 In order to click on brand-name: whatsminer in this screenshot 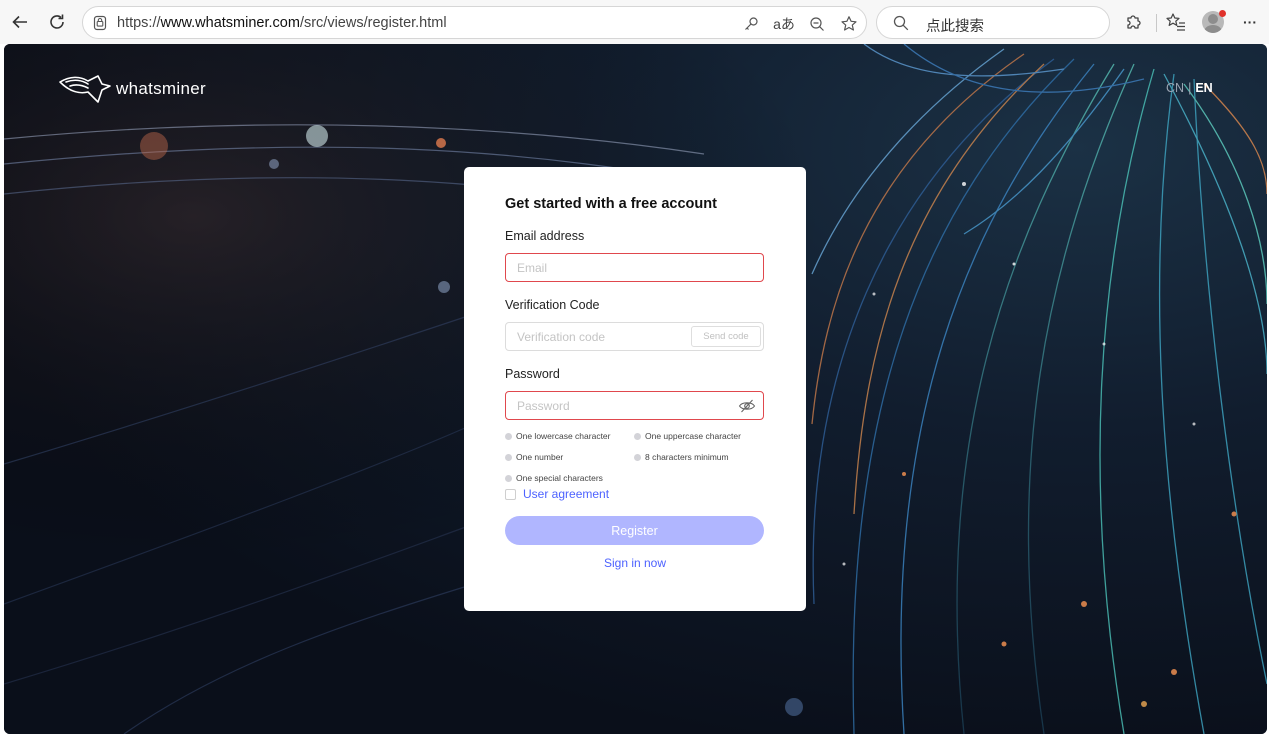, I will do `click(161, 88)`.